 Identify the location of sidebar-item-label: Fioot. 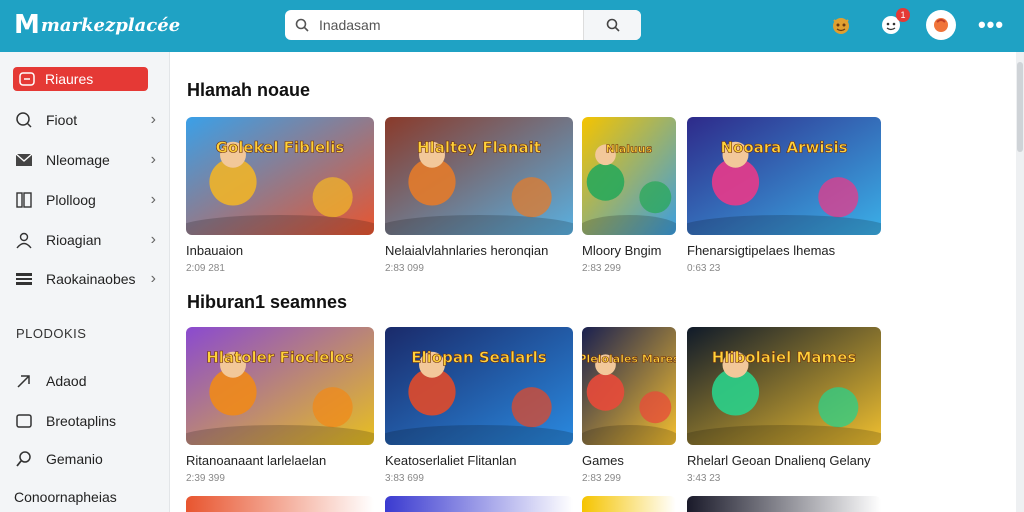
(62, 120).